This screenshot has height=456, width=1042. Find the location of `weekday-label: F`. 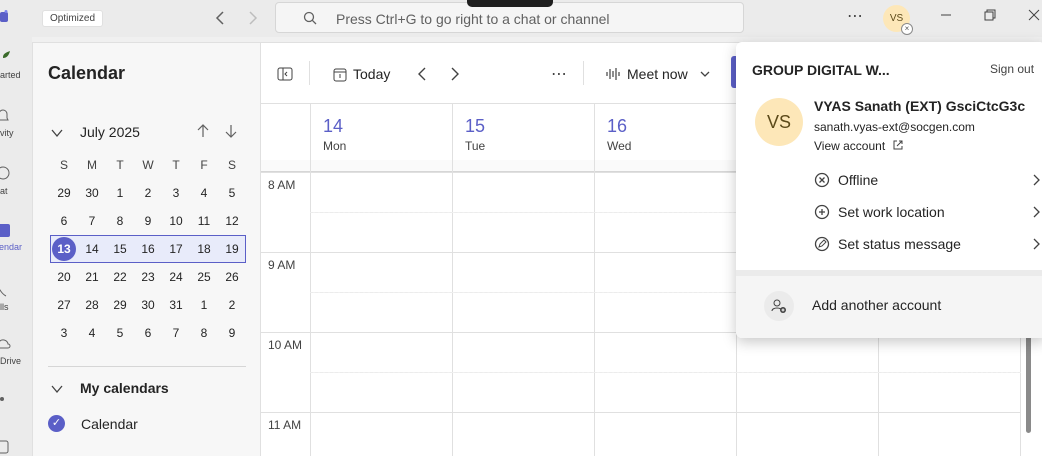

weekday-label: F is located at coordinates (204, 165).